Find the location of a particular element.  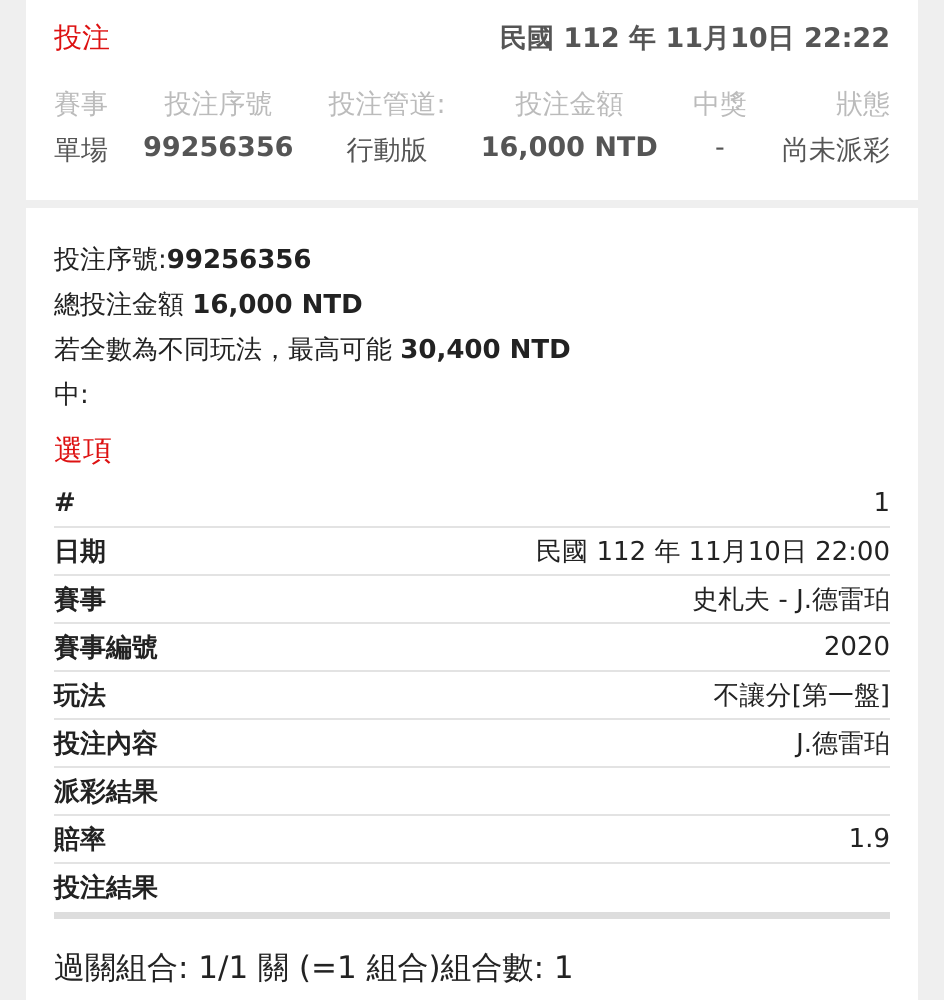

row-label: 投注結果 is located at coordinates (106, 888).